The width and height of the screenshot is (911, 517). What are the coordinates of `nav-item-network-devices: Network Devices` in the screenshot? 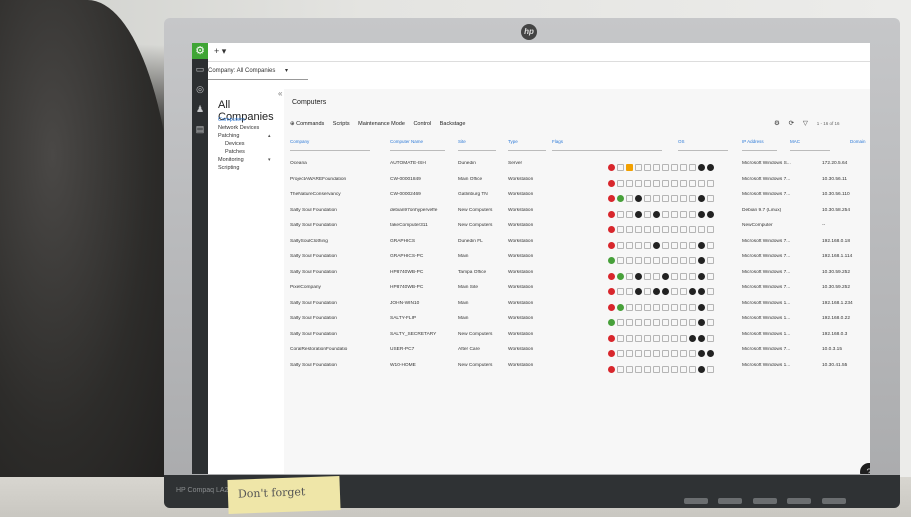 It's located at (238, 128).